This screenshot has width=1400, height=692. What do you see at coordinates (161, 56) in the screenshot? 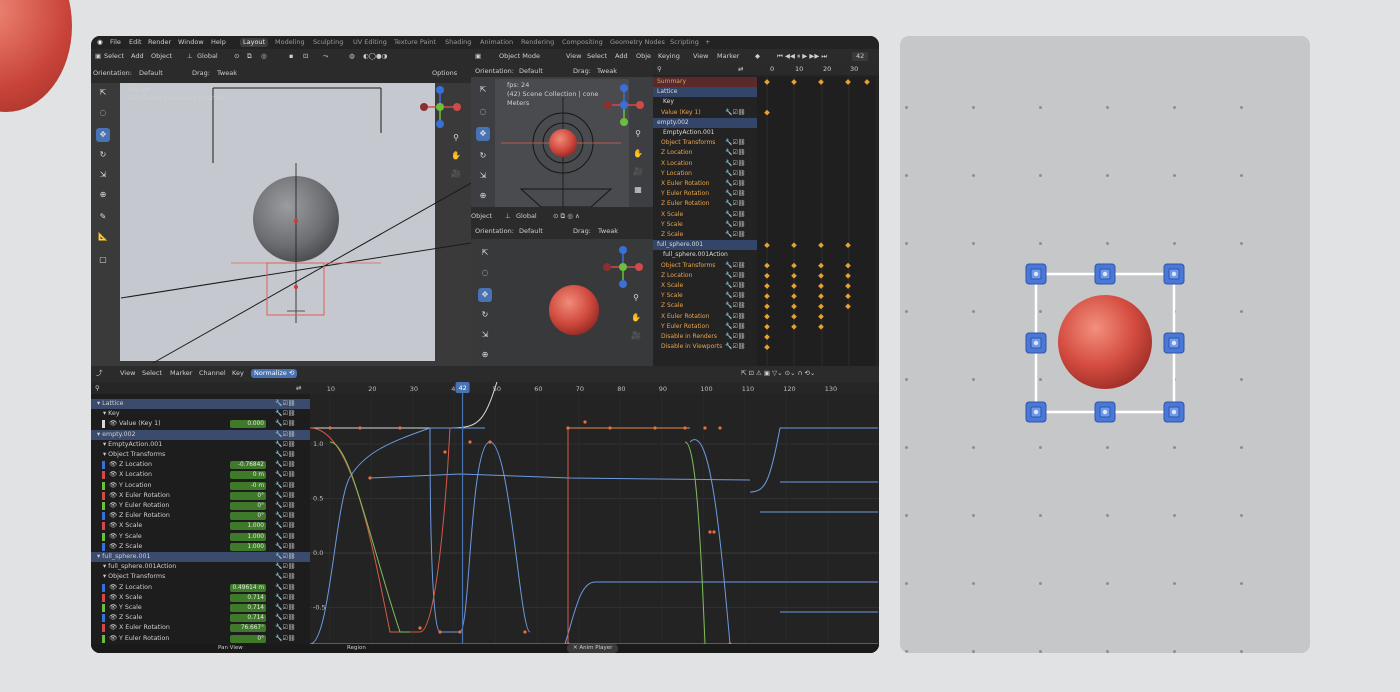
I see `menu-object: Object` at bounding box center [161, 56].